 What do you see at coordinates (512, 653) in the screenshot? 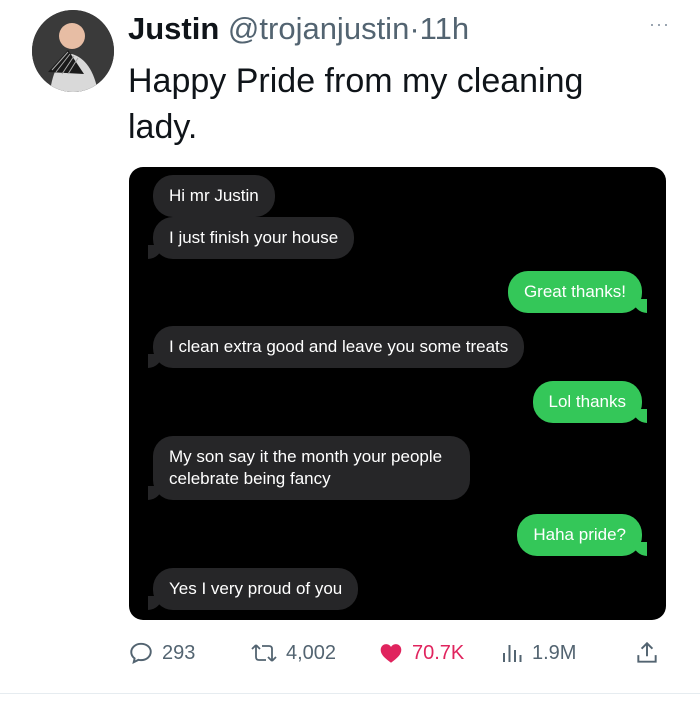
I see `views-icon` at bounding box center [512, 653].